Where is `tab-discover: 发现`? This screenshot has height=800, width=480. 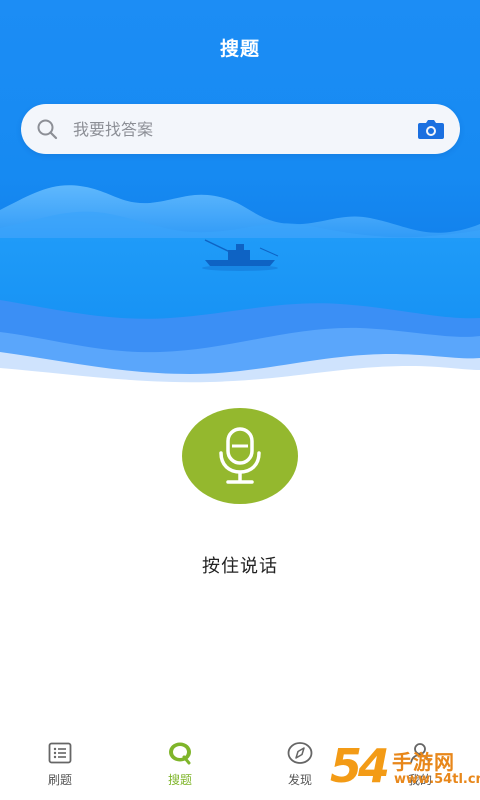 tab-discover: 发现 is located at coordinates (300, 764).